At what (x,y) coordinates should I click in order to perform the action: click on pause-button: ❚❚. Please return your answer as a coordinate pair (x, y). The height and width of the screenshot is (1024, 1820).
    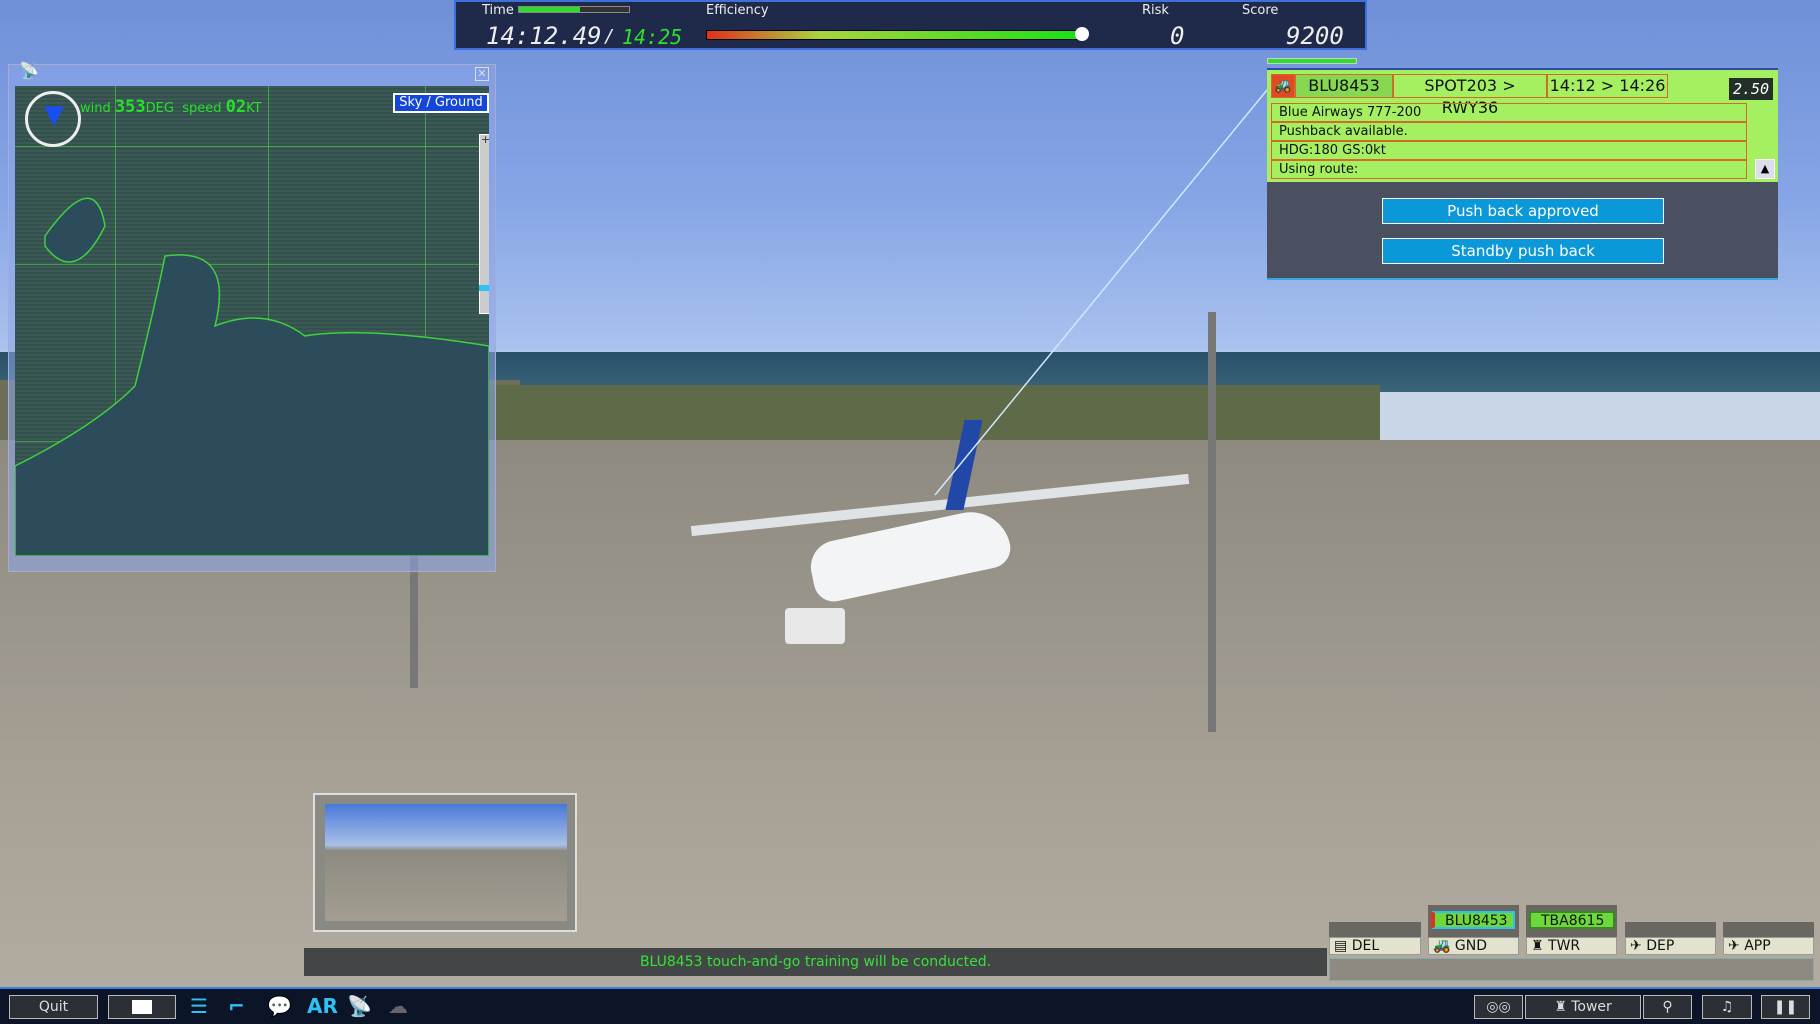
    Looking at the image, I should click on (1785, 1007).